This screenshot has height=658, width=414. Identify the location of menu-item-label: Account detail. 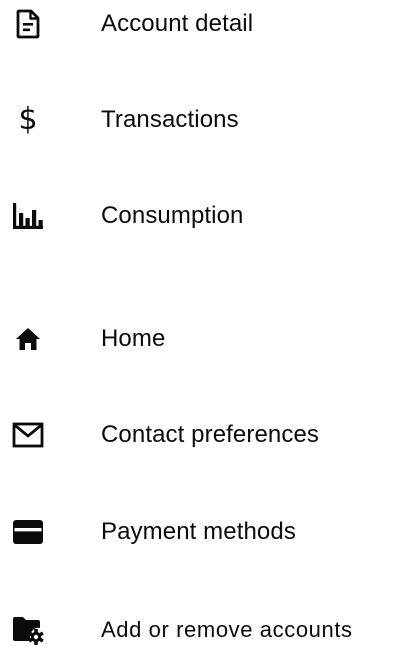
(177, 23).